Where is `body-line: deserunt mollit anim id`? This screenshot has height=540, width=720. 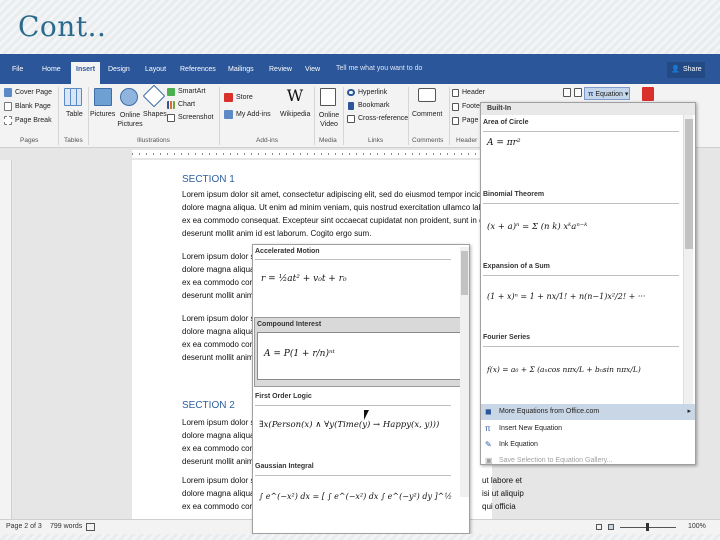
body-line: deserunt mollit anim id is located at coordinates (222, 295).